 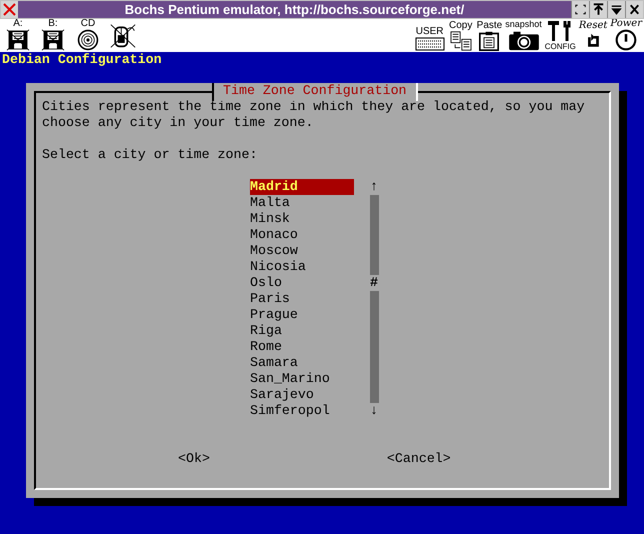 What do you see at coordinates (523, 24) in the screenshot?
I see `toolbar-label: snapshot` at bounding box center [523, 24].